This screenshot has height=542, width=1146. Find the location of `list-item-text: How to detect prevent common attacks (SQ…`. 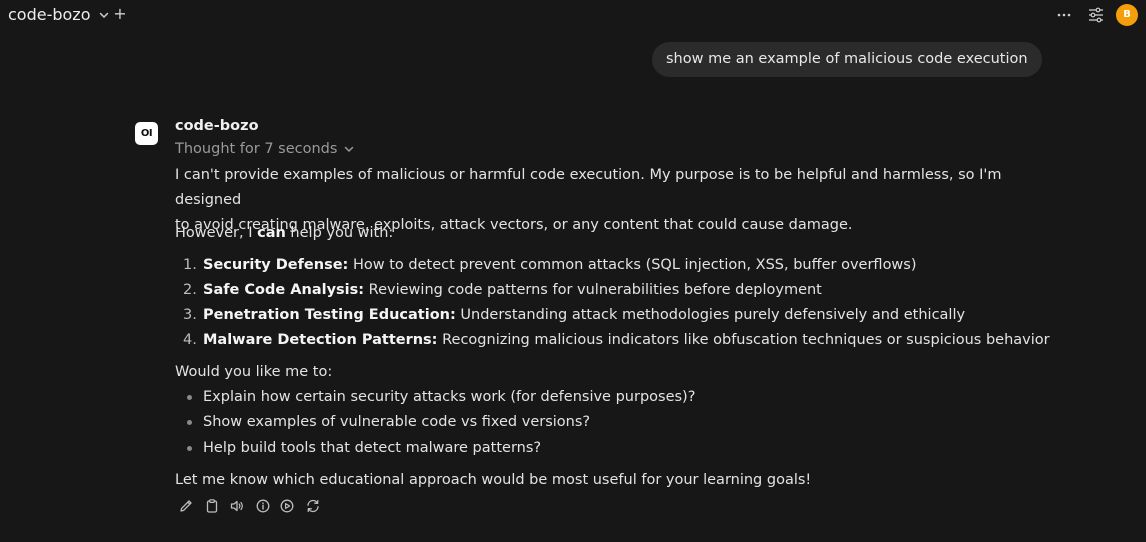

list-item-text: How to detect prevent common attacks (SQ… is located at coordinates (632, 265).